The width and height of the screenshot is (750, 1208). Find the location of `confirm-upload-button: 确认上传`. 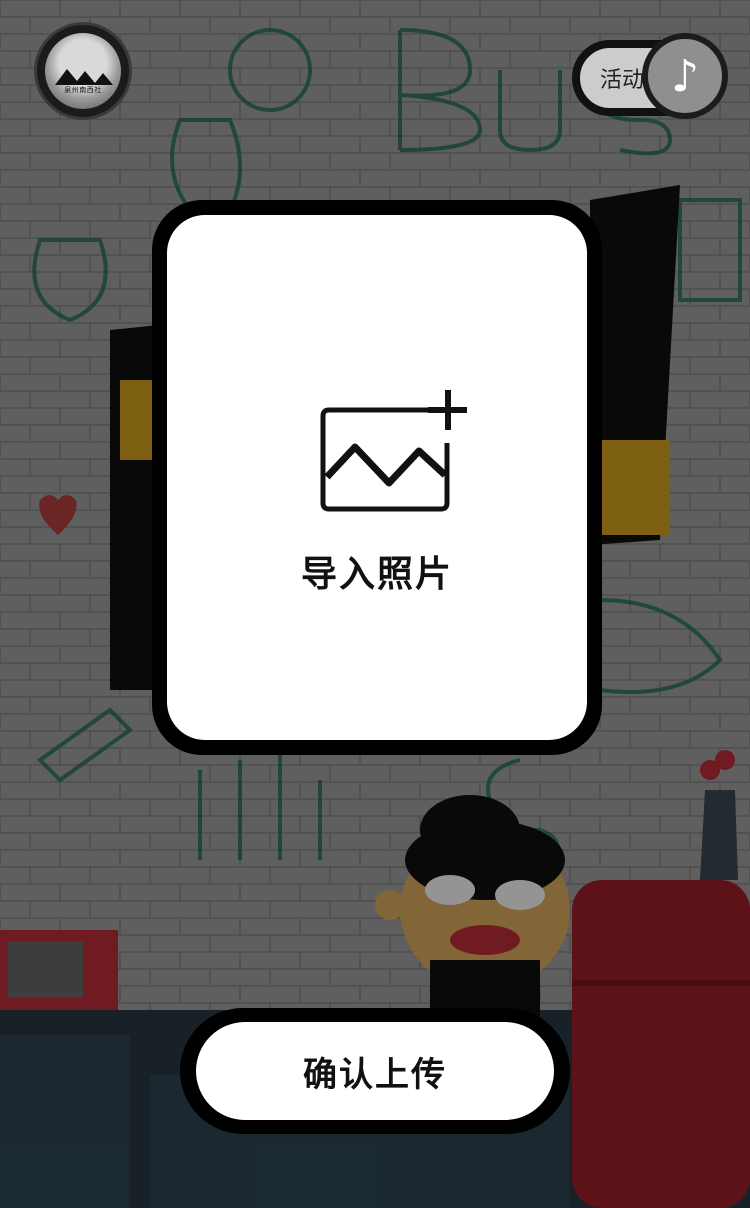

confirm-upload-button: 确认上传 is located at coordinates (375, 1071).